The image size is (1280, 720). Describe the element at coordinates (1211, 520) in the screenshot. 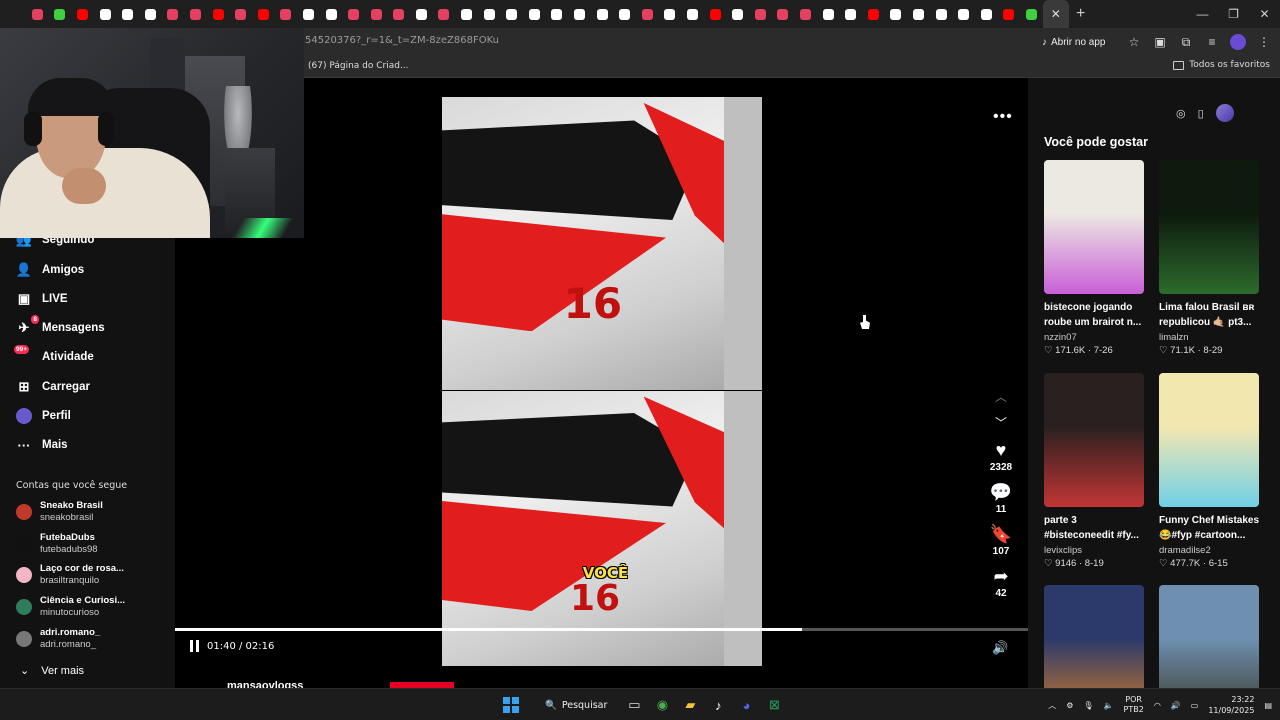

I see `card-title: Funny Chef Mistakes` at that location.